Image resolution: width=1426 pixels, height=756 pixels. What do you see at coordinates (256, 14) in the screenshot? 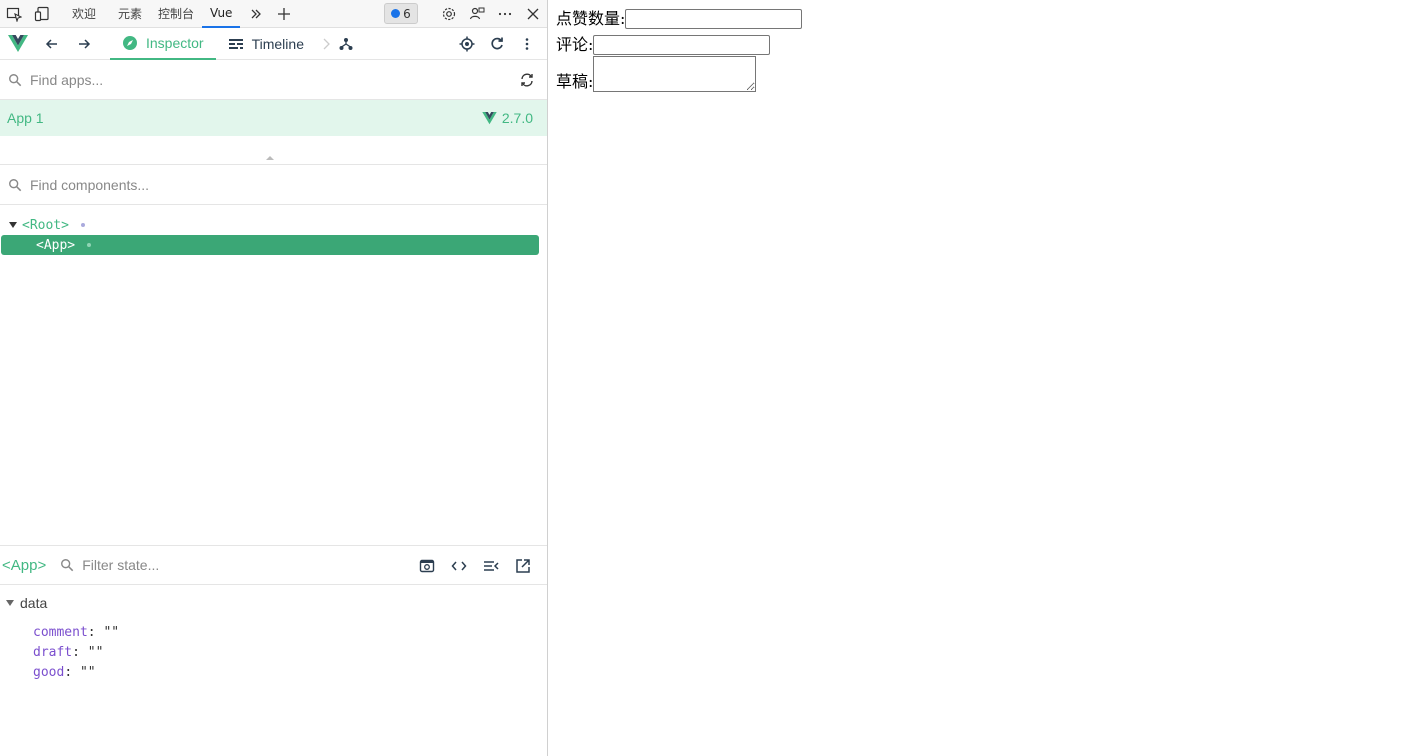
I see `more-tabs-icon` at bounding box center [256, 14].